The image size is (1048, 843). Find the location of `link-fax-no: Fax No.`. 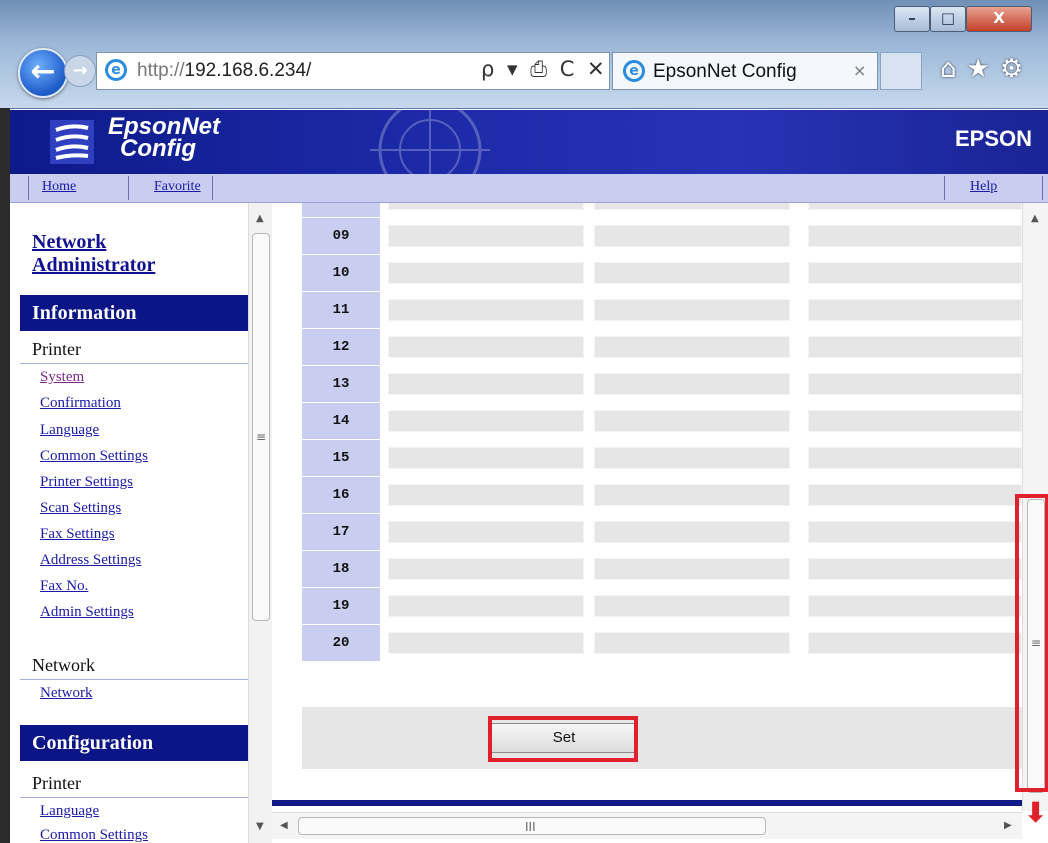

link-fax-no: Fax No. is located at coordinates (64, 586).